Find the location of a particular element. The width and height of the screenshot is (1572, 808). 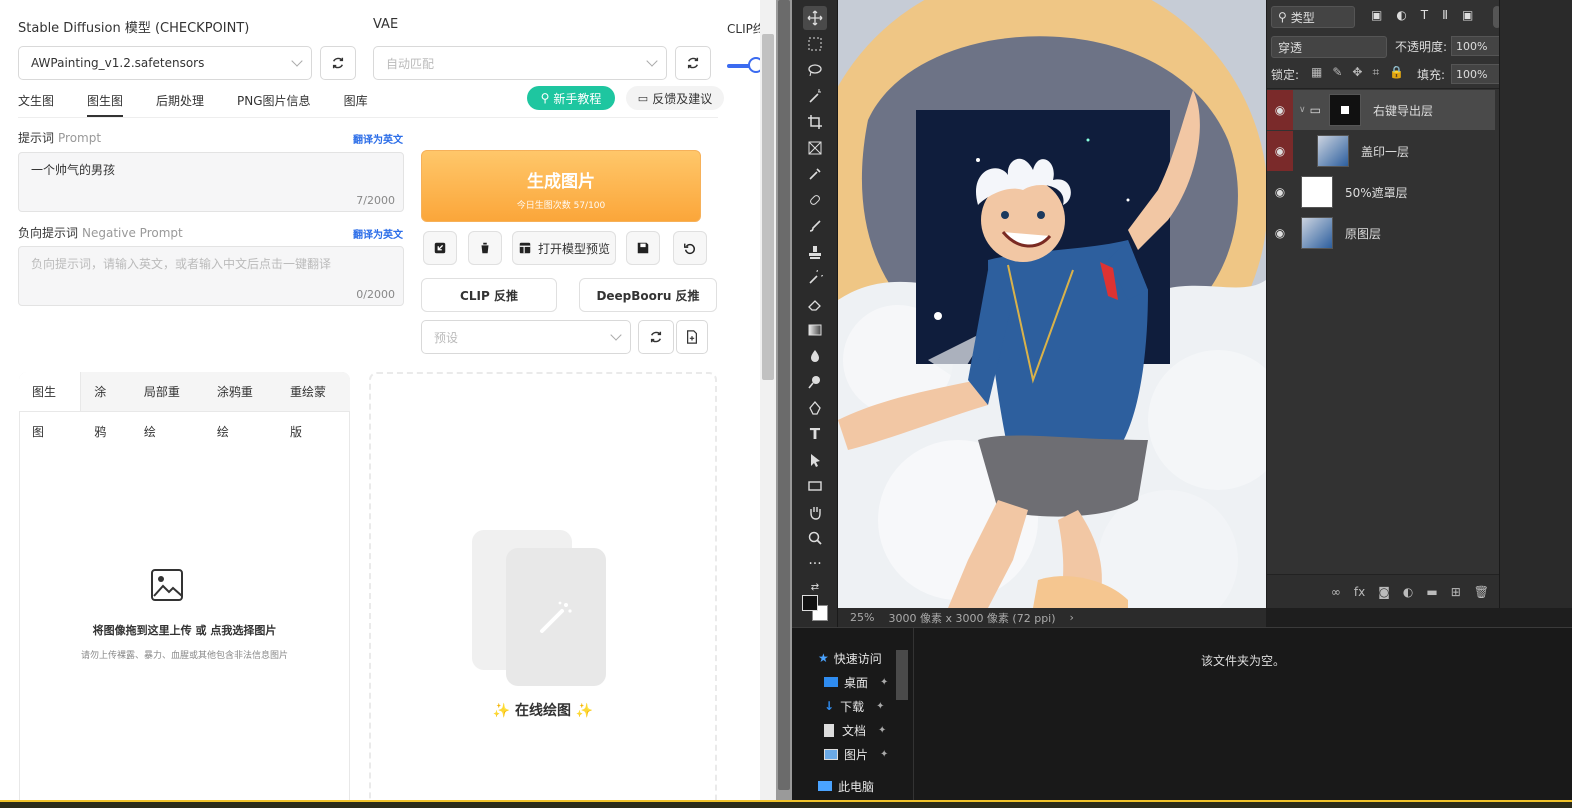

subtab-inpaint-upload: 重绘蒙版 is located at coordinates (313, 405).